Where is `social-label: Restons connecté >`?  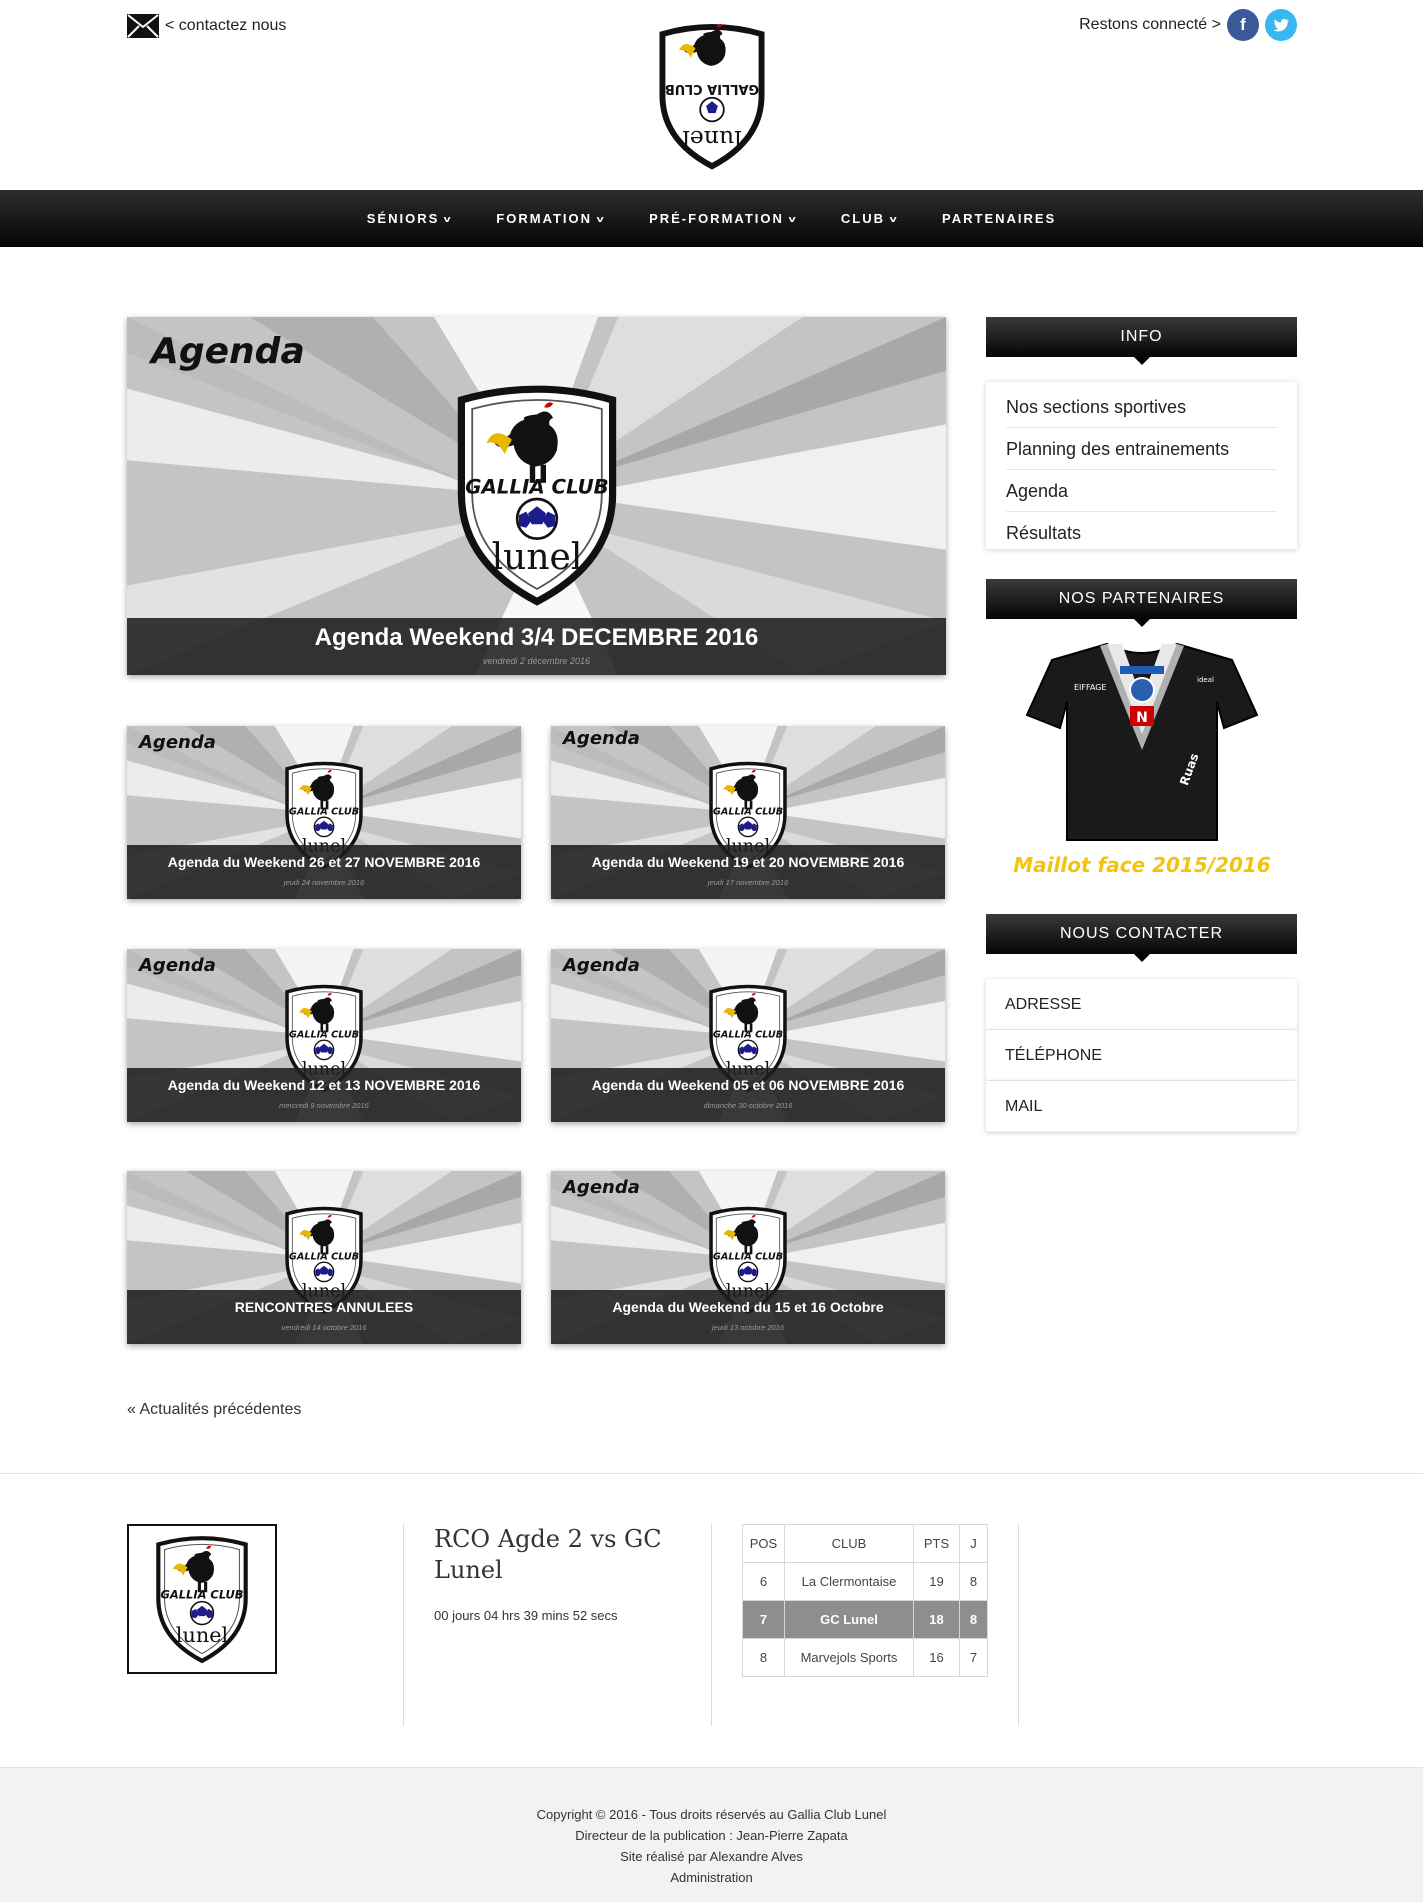
social-label: Restons connecté > is located at coordinates (1150, 24).